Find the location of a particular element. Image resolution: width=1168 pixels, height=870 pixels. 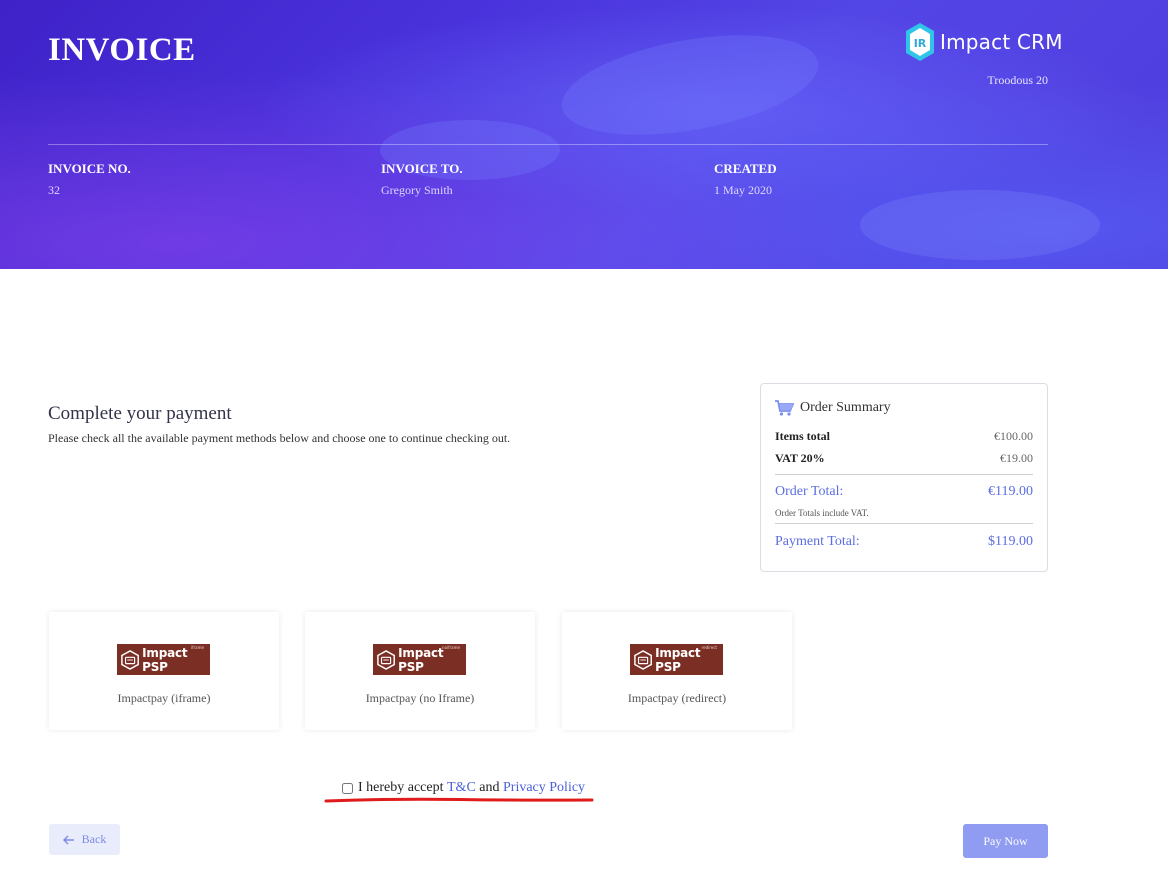

payment-total-label: Payment Total: is located at coordinates (817, 541).